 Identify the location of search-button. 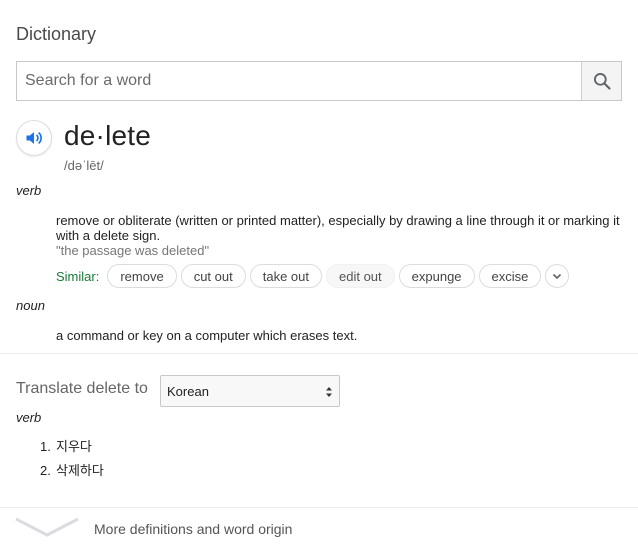
(601, 81).